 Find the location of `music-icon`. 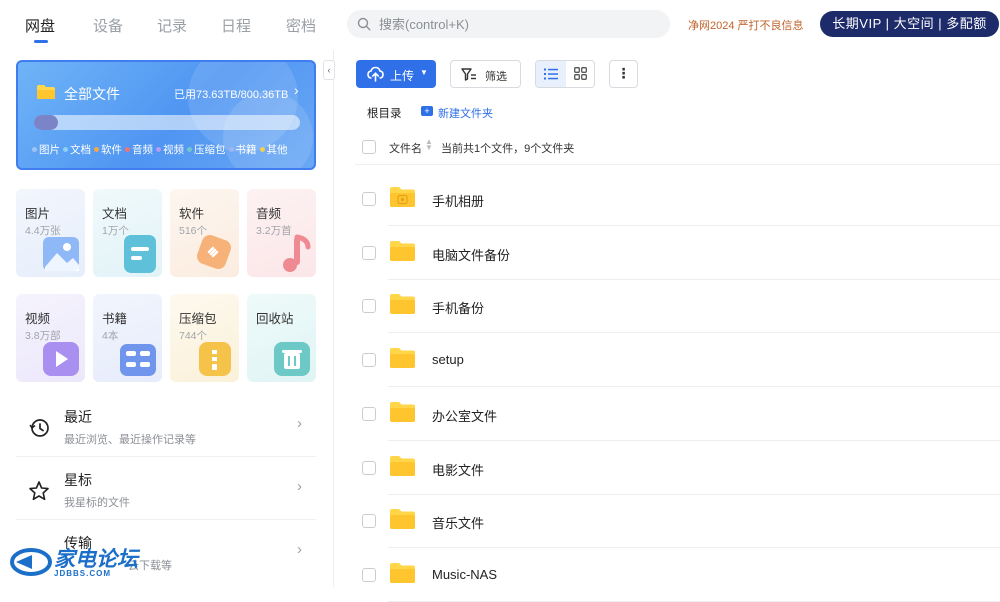

music-icon is located at coordinates (297, 253).